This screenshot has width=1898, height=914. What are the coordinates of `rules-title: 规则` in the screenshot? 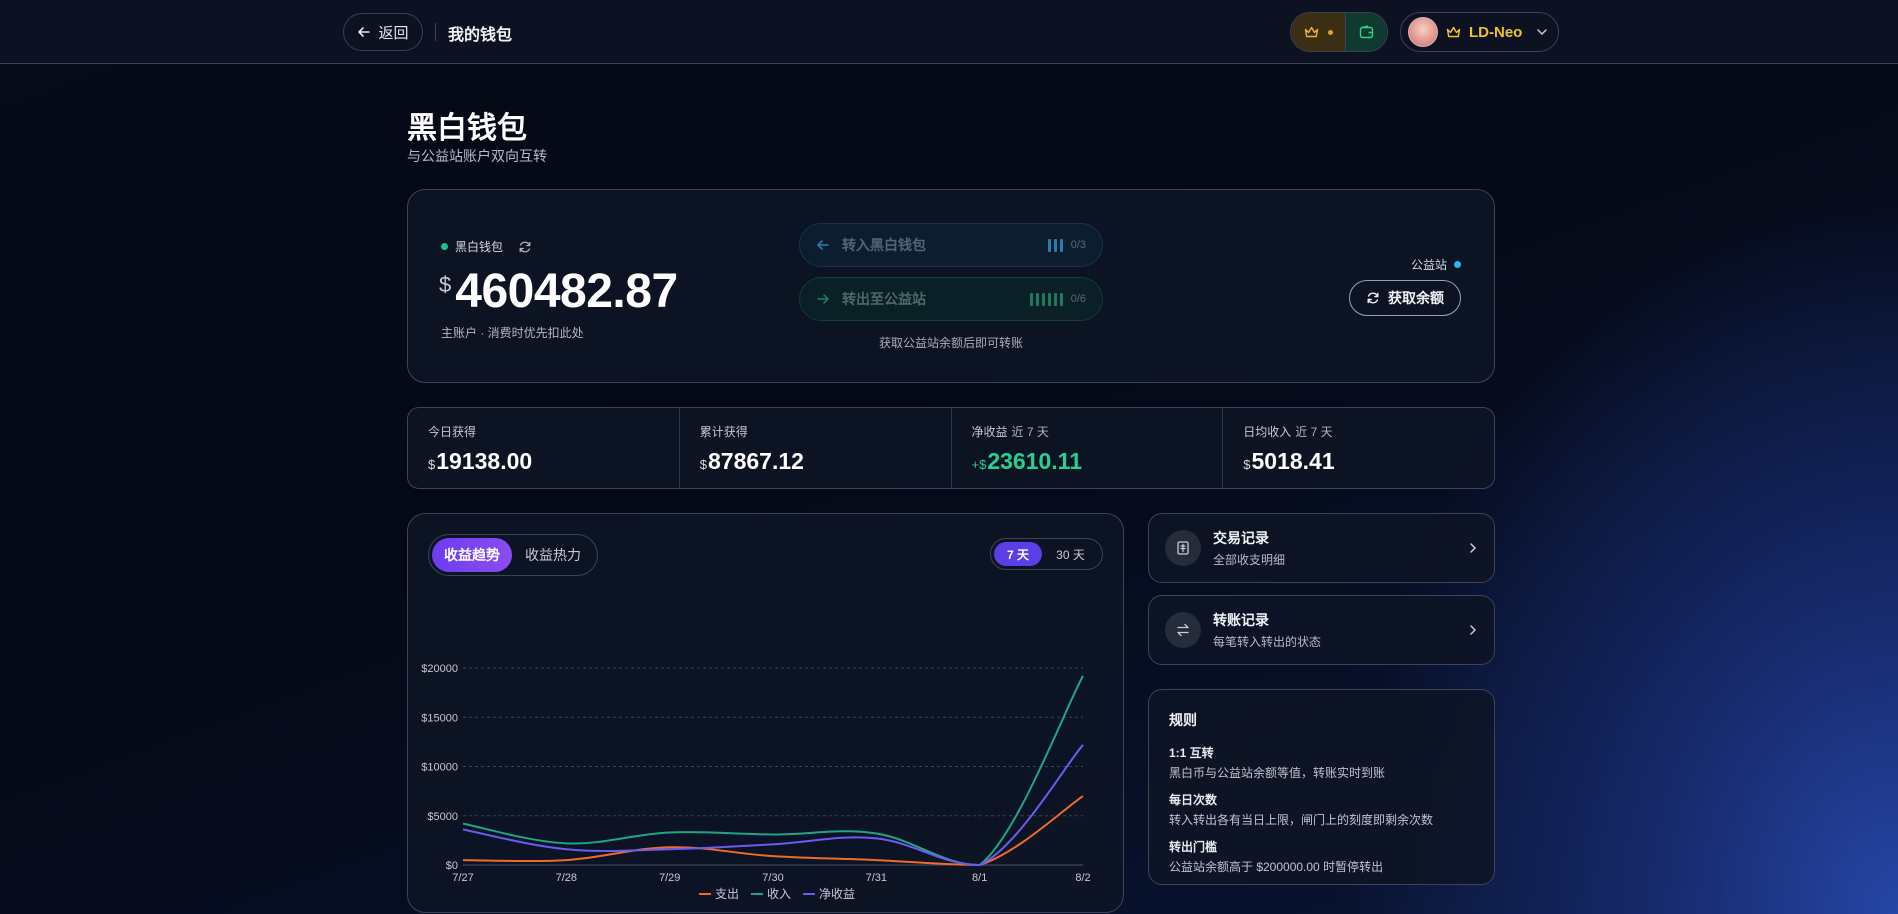 It's located at (1183, 720).